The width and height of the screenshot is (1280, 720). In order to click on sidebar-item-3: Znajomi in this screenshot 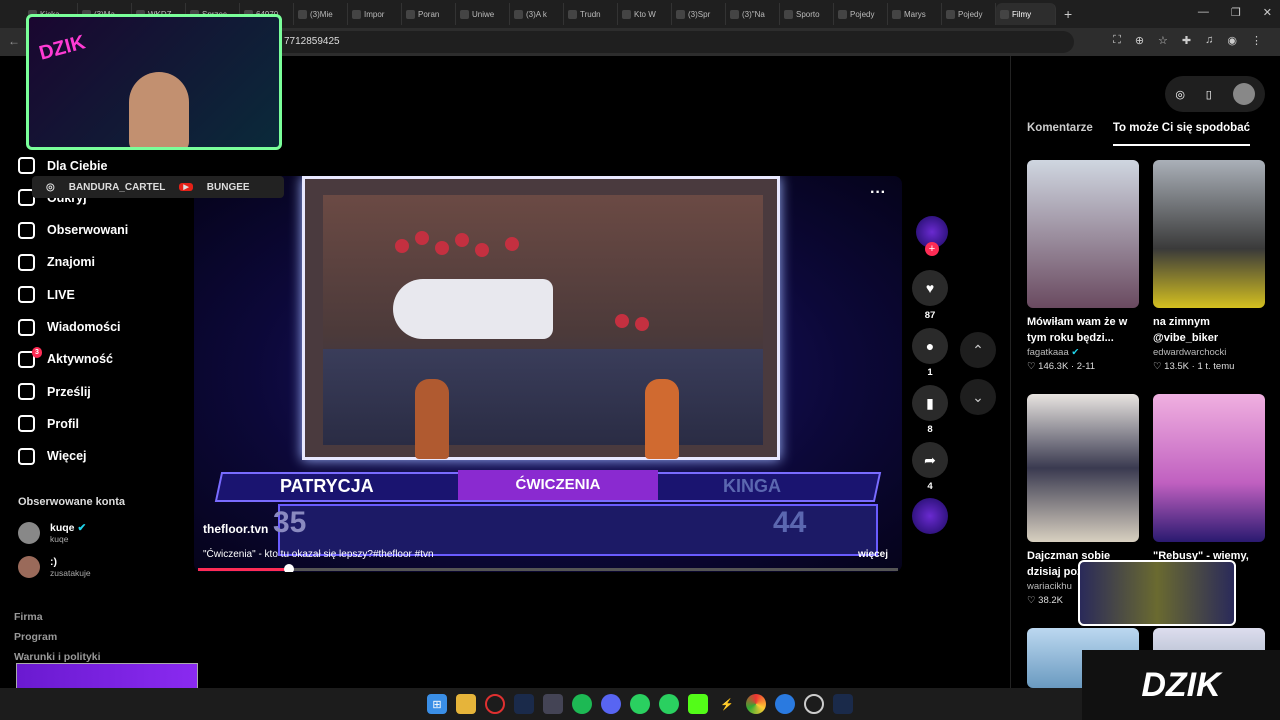, I will do `click(56, 262)`.